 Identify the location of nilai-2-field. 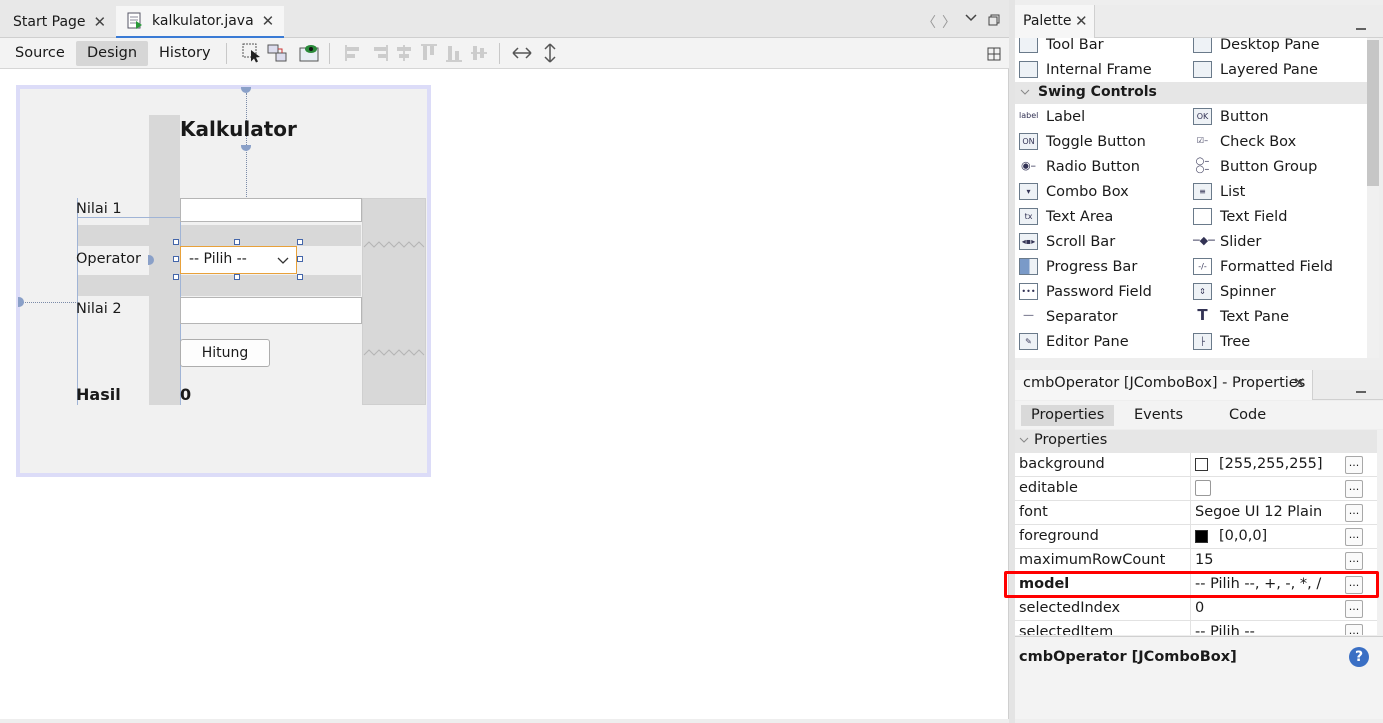
(271, 310).